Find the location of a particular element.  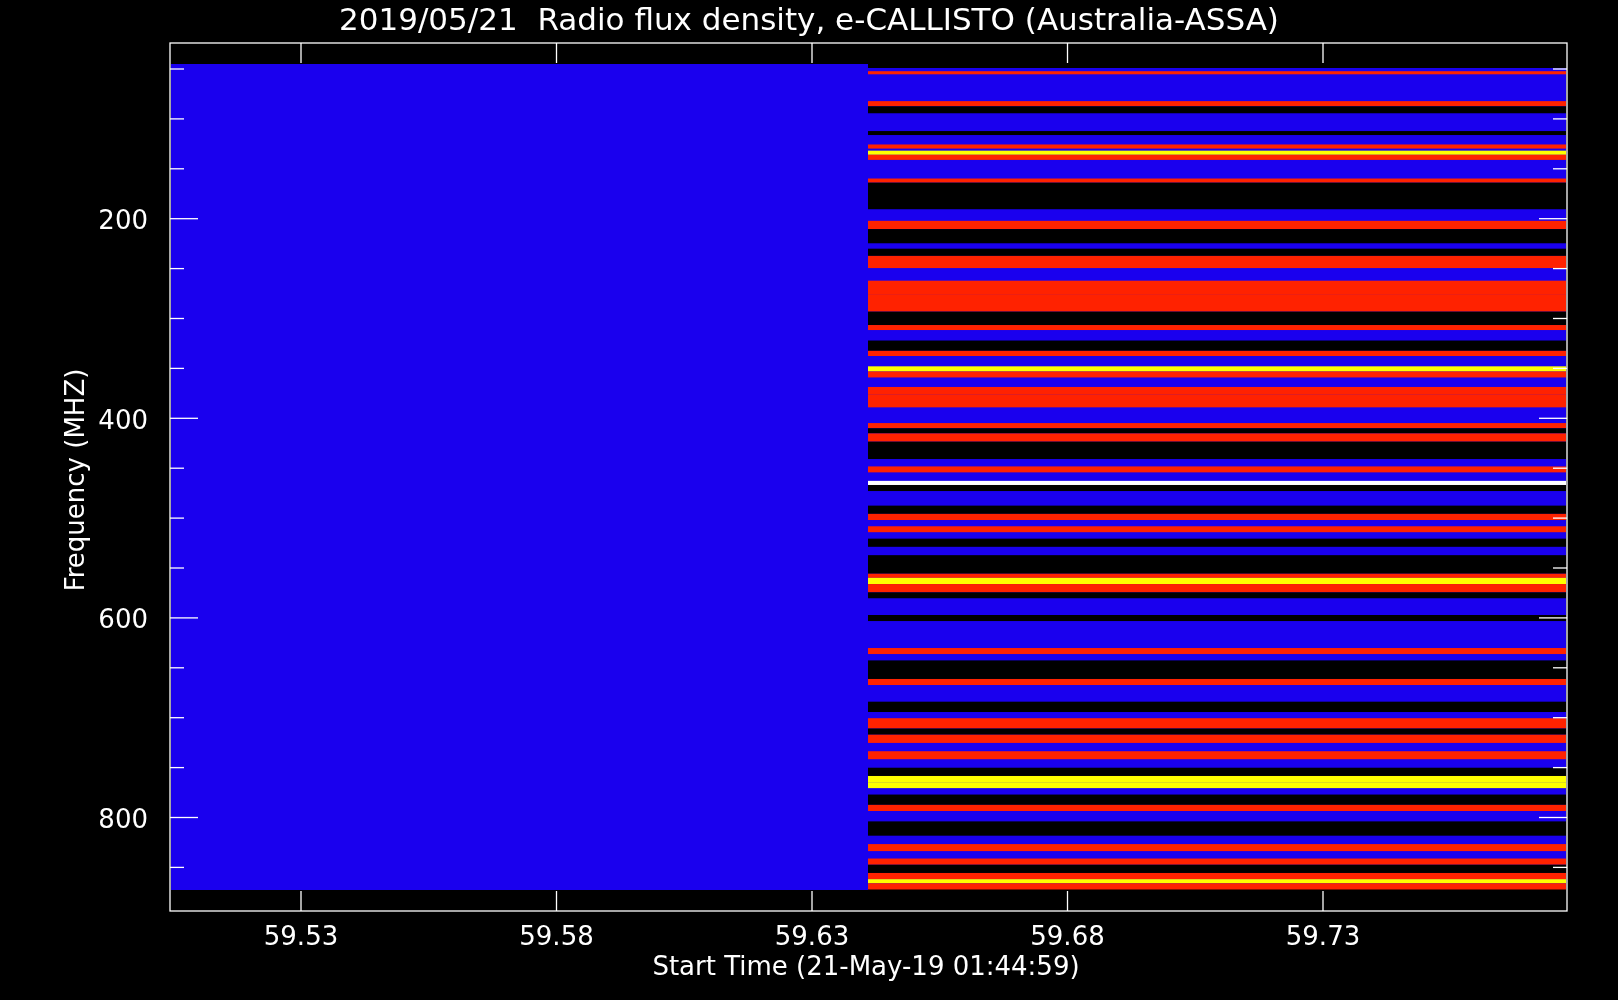

tick-label: 59.58 is located at coordinates (556, 936).